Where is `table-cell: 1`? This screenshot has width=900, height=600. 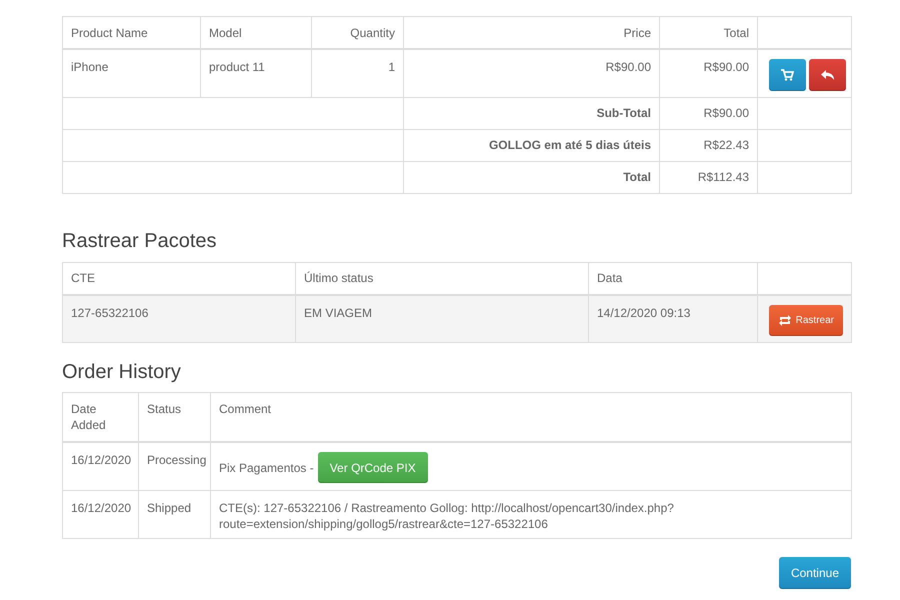 table-cell: 1 is located at coordinates (358, 73).